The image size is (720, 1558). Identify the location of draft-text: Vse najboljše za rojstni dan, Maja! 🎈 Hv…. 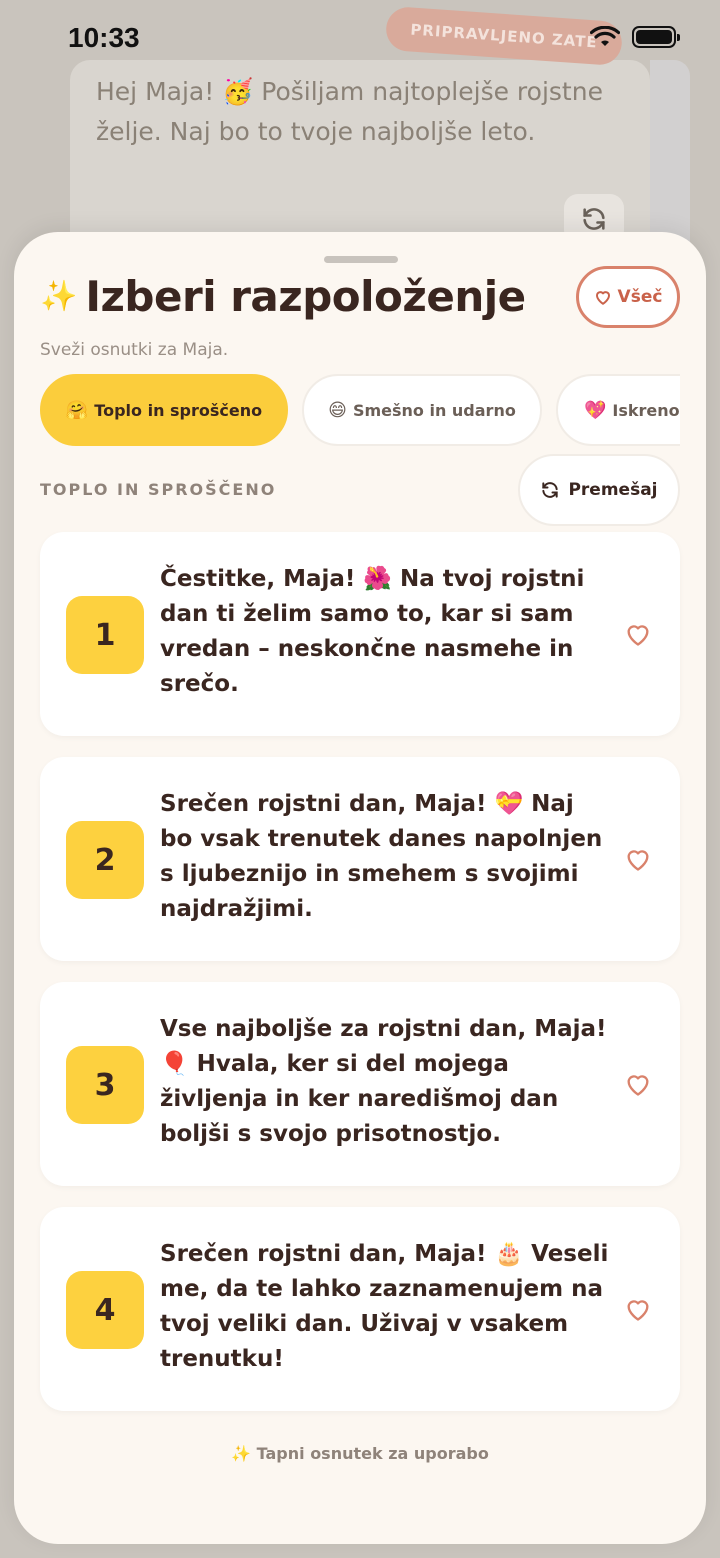
(383, 1081).